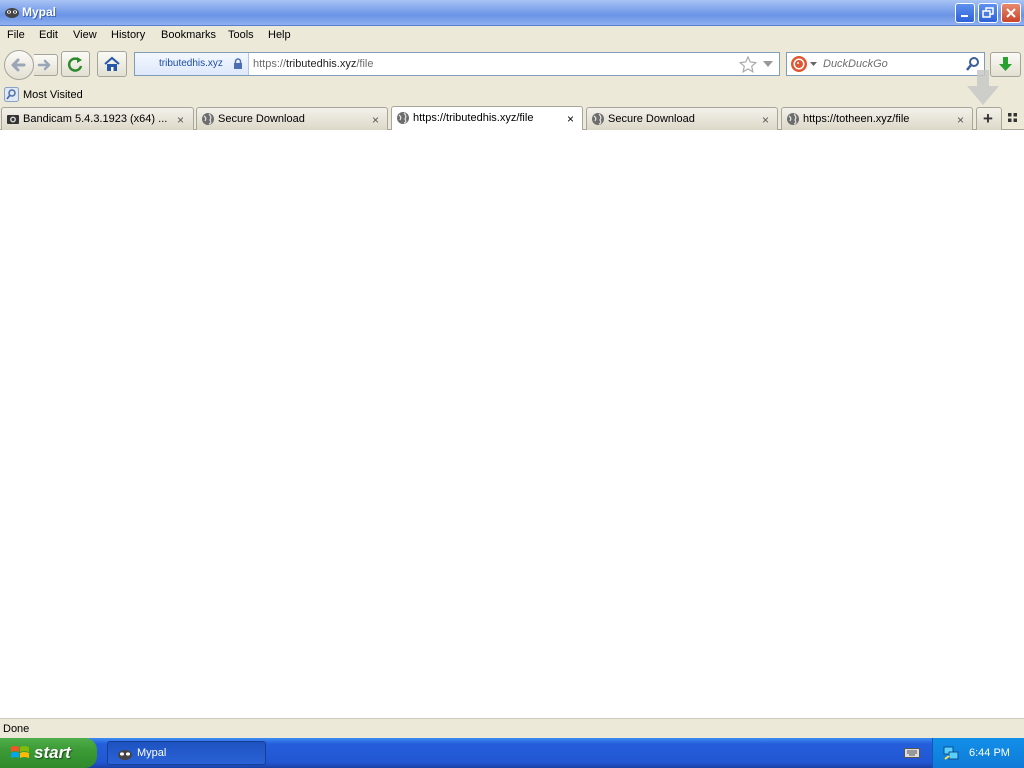 This screenshot has width=1024, height=768. I want to click on status-text: Done, so click(16, 729).